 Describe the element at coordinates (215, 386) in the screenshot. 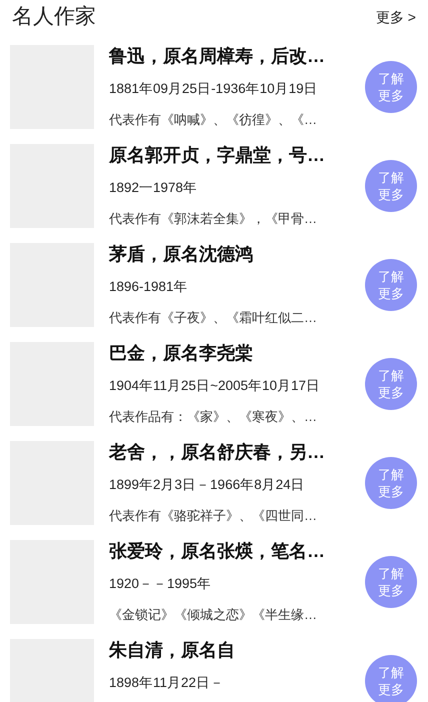

I see `author-dates: 1904年11月25日~2005年10月17日` at that location.